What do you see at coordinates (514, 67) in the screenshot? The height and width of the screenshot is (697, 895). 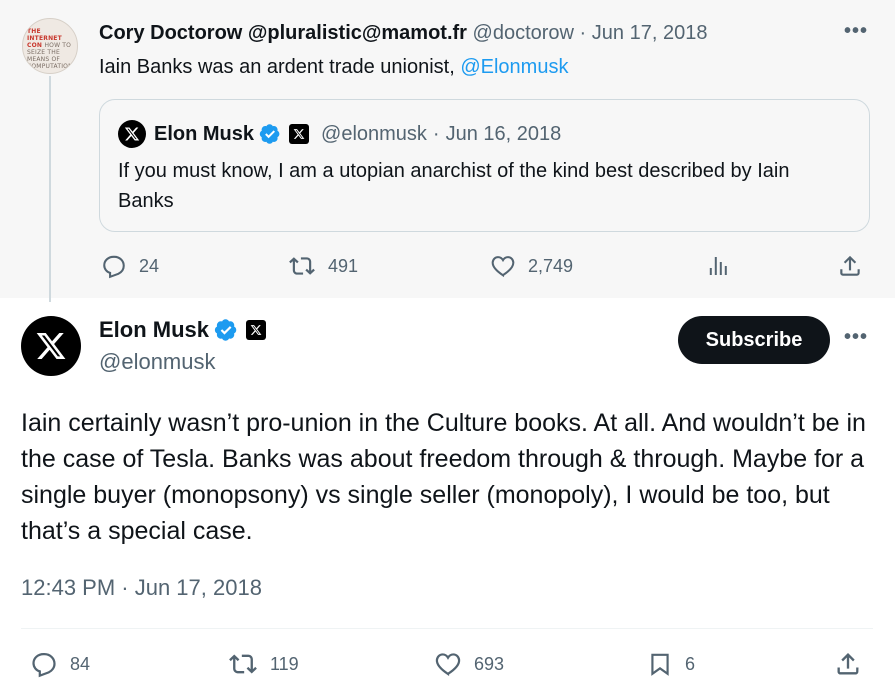 I see `mention-link: @Elonmusk` at bounding box center [514, 67].